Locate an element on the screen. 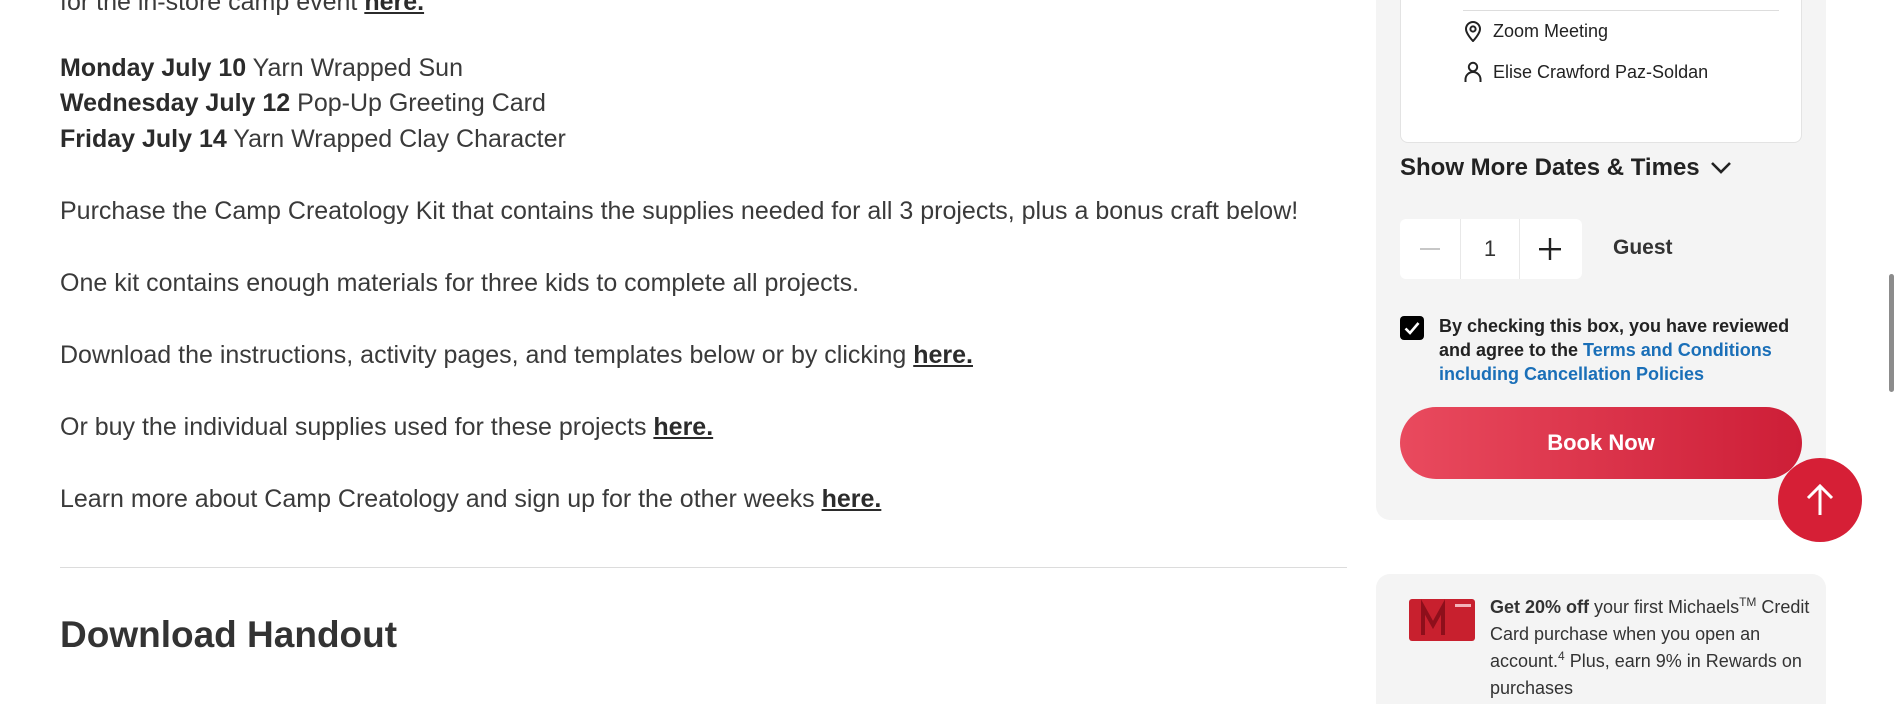 The width and height of the screenshot is (1901, 704). location-text: Zoom Meeting is located at coordinates (1551, 30).